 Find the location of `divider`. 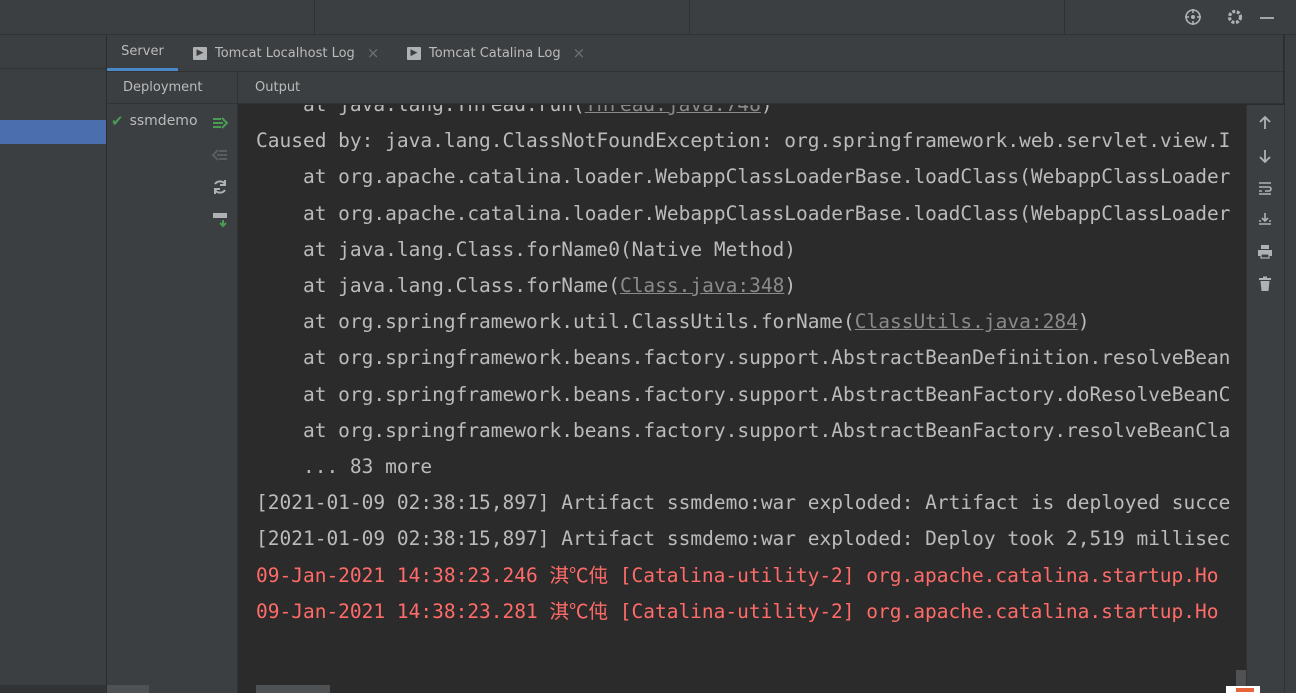

divider is located at coordinates (53, 68).